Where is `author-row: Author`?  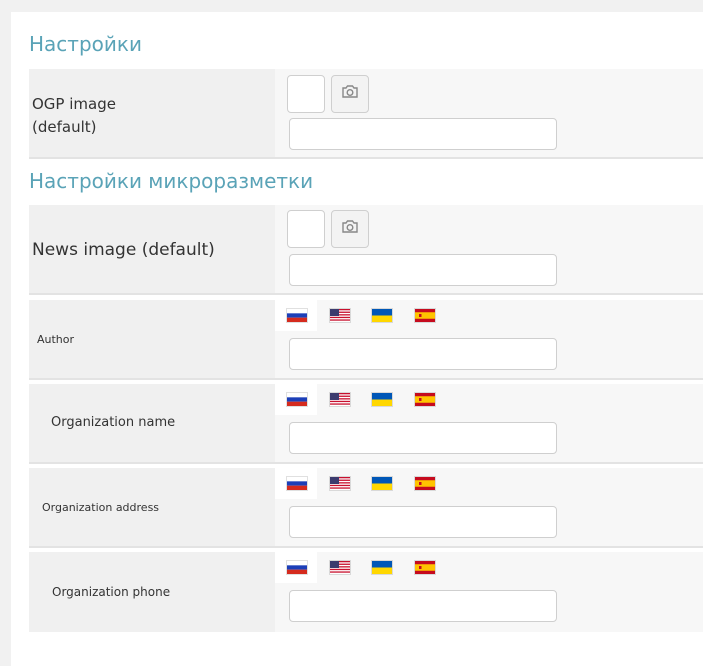 author-row: Author is located at coordinates (366, 340).